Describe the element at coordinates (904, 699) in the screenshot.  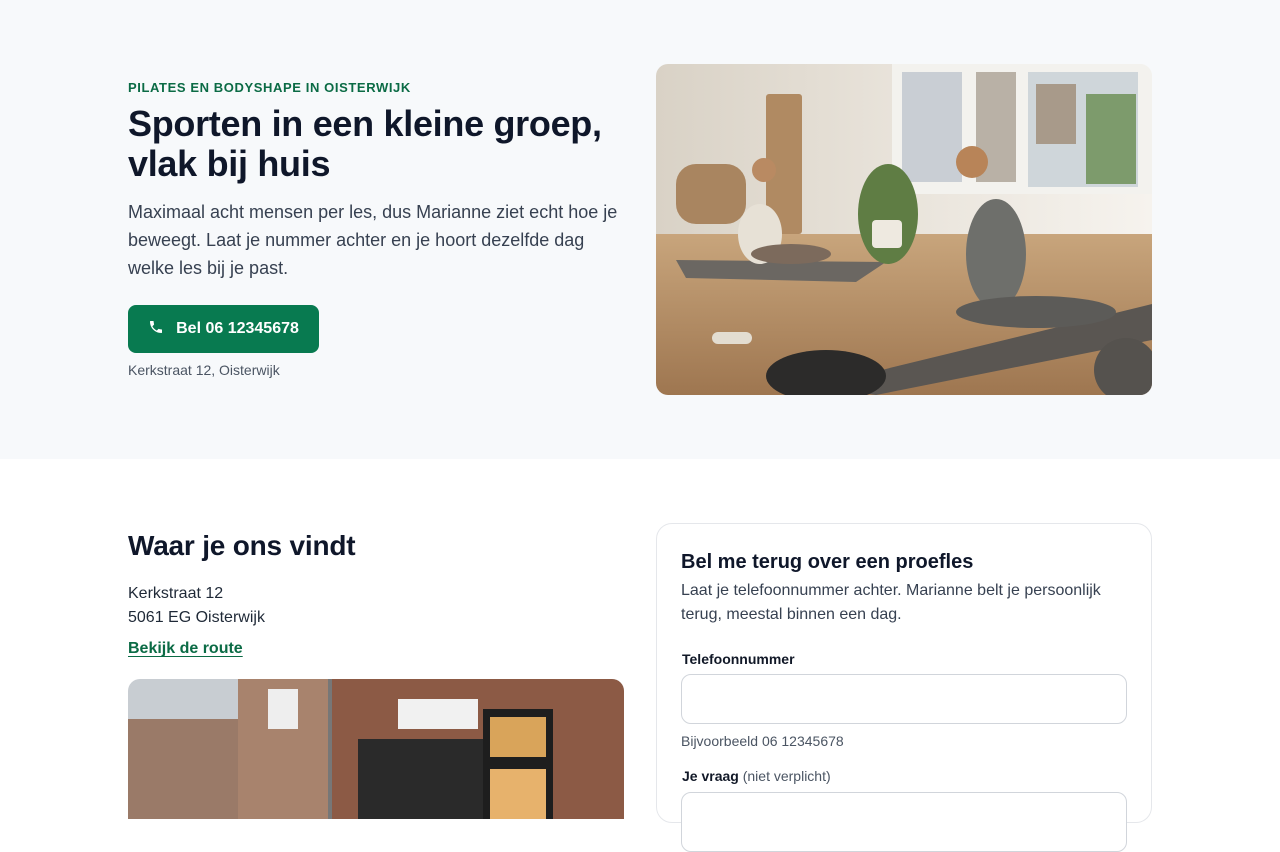
I see `phone-input` at that location.